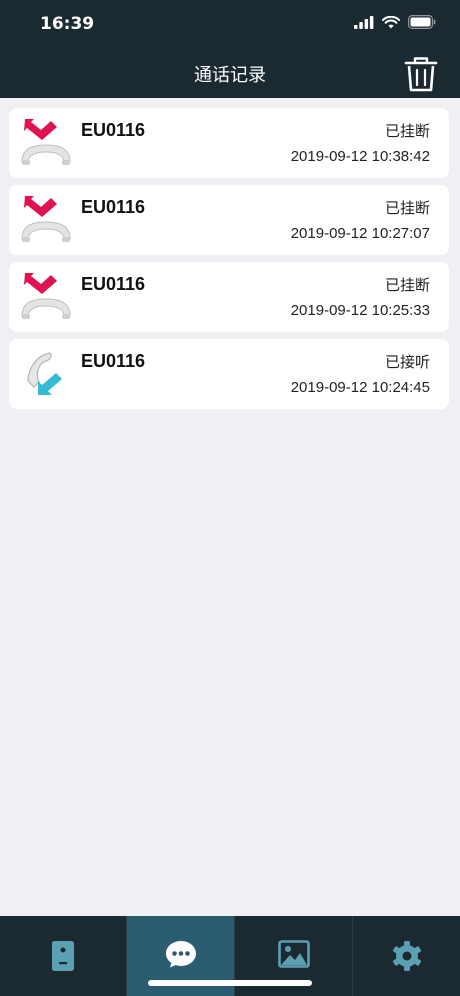 The height and width of the screenshot is (996, 460). What do you see at coordinates (230, 75) in the screenshot?
I see `page-title: 通话记录` at bounding box center [230, 75].